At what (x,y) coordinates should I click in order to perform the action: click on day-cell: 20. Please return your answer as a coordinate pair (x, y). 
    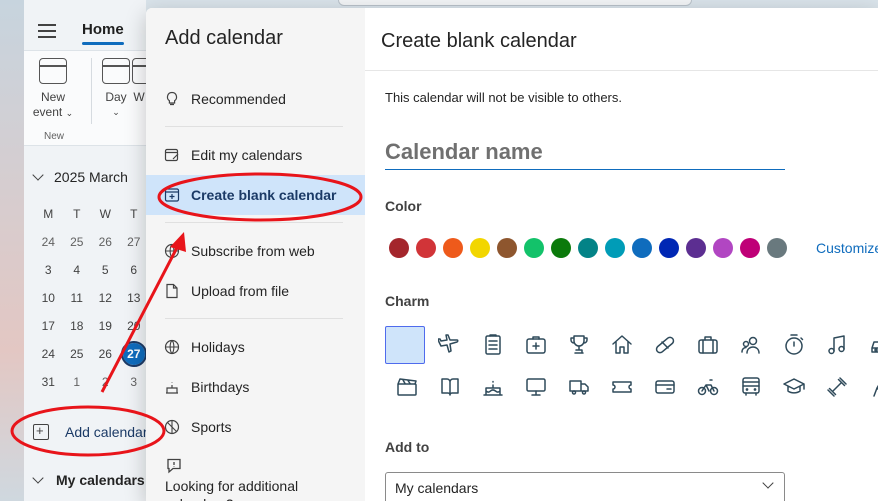
    Looking at the image, I should click on (134, 326).